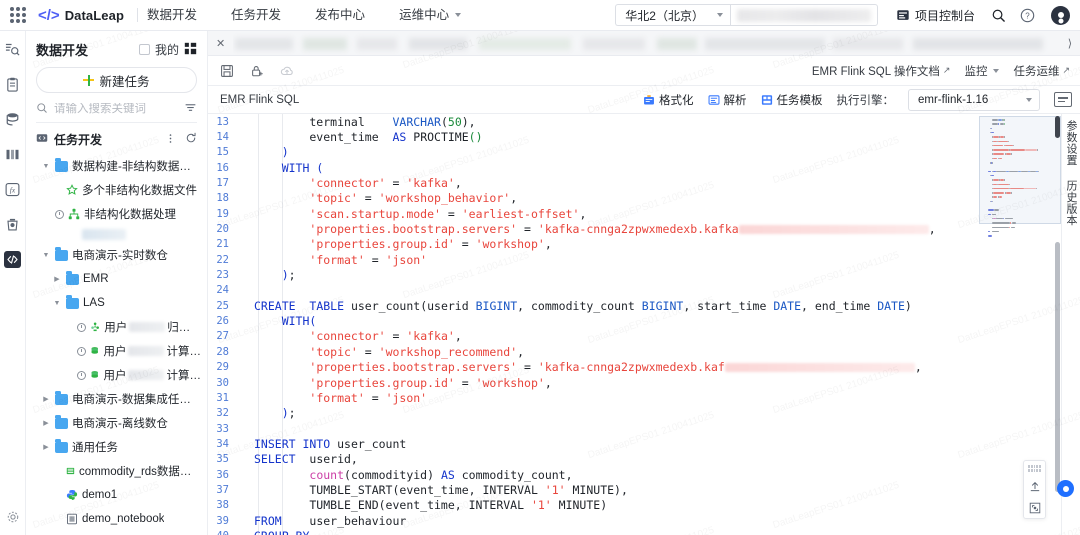 This screenshot has width=1080, height=535. What do you see at coordinates (1065, 488) in the screenshot?
I see `assistant-icon` at bounding box center [1065, 488].